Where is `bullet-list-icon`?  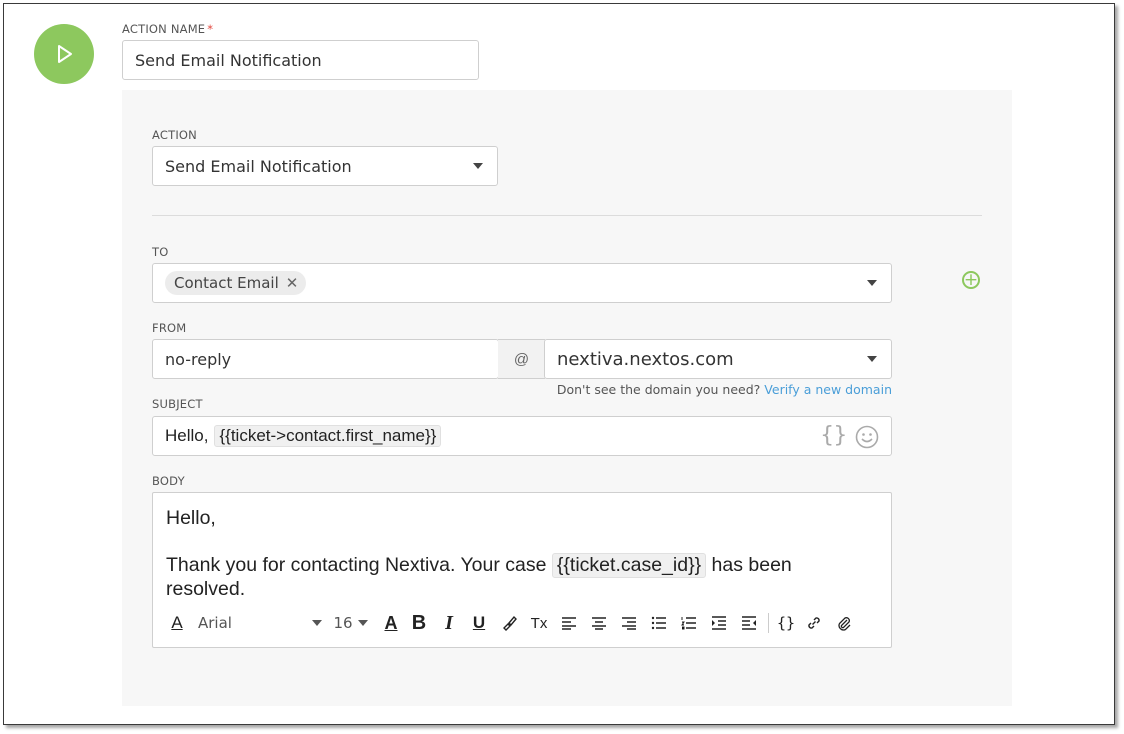
bullet-list-icon is located at coordinates (659, 623).